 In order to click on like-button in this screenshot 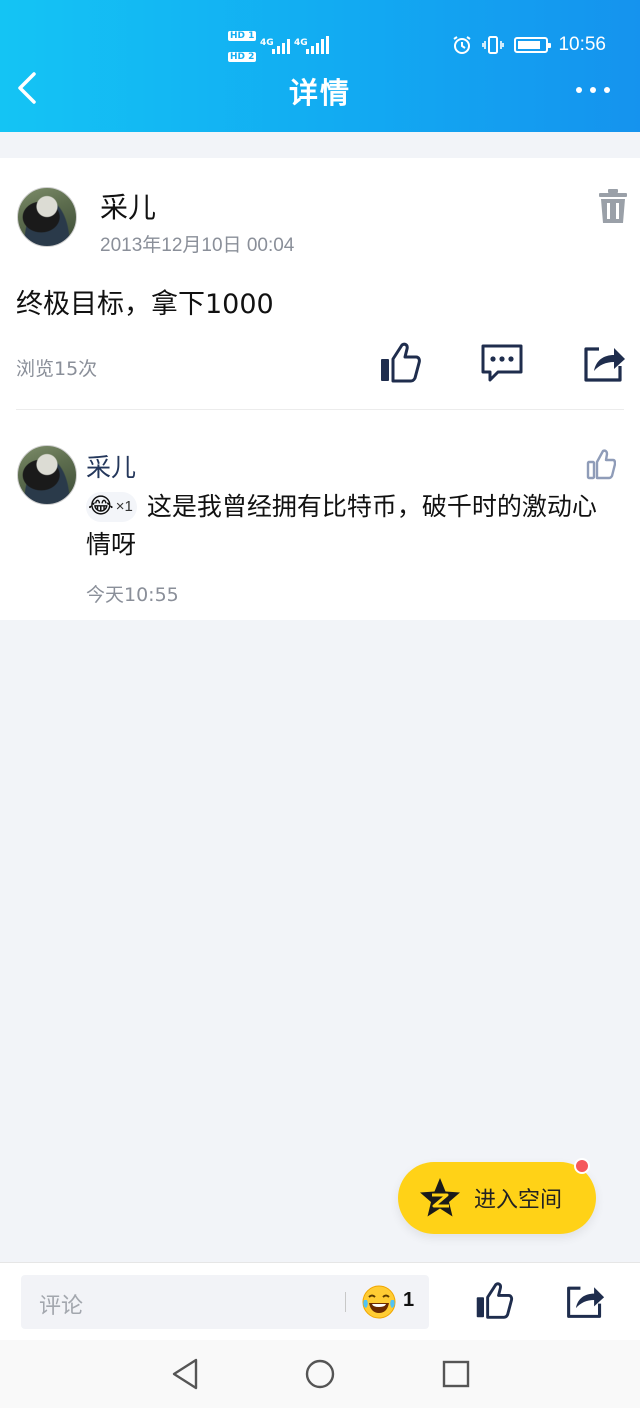, I will do `click(400, 362)`.